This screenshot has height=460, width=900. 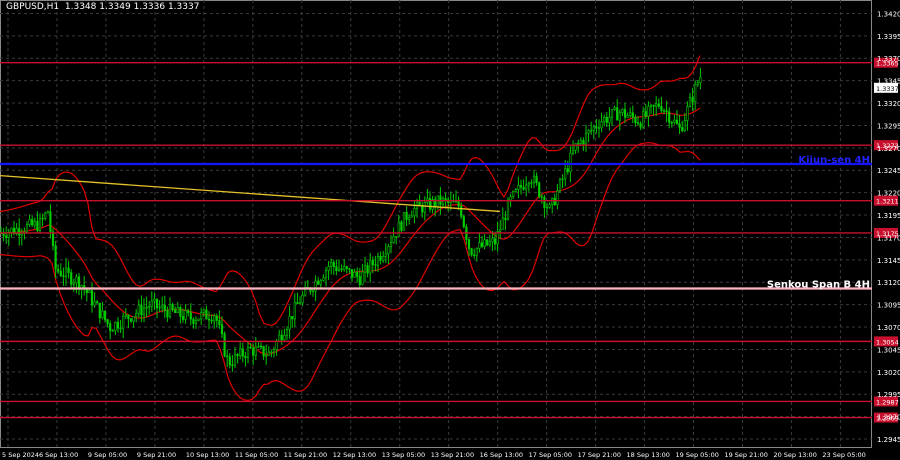 What do you see at coordinates (888, 440) in the screenshot?
I see `y-tick-label: 1.2945` at bounding box center [888, 440].